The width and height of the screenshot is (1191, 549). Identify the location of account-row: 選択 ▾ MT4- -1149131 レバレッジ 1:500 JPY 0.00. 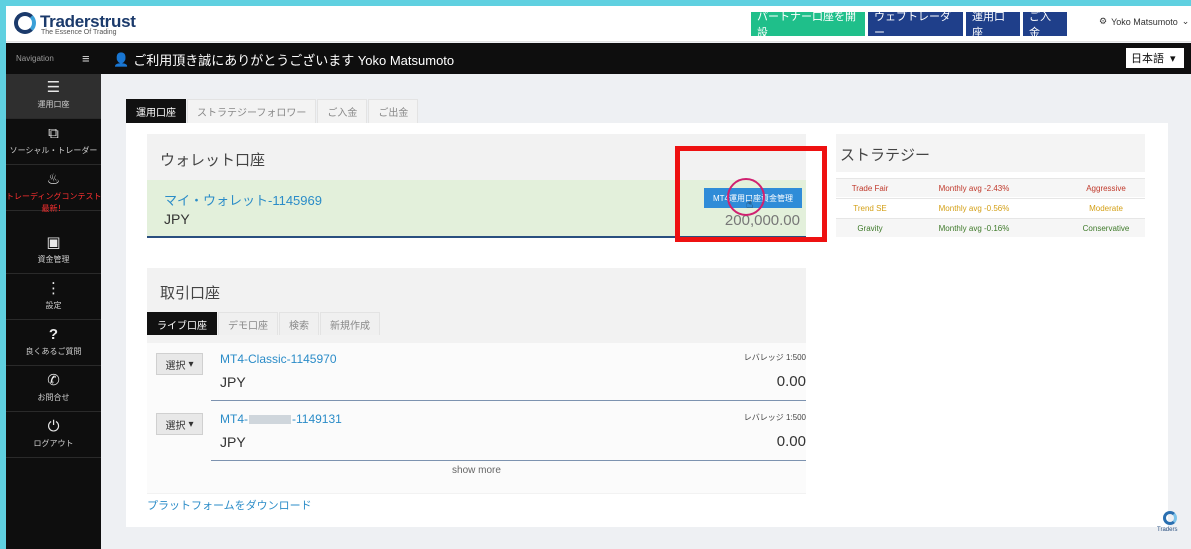
(476, 432).